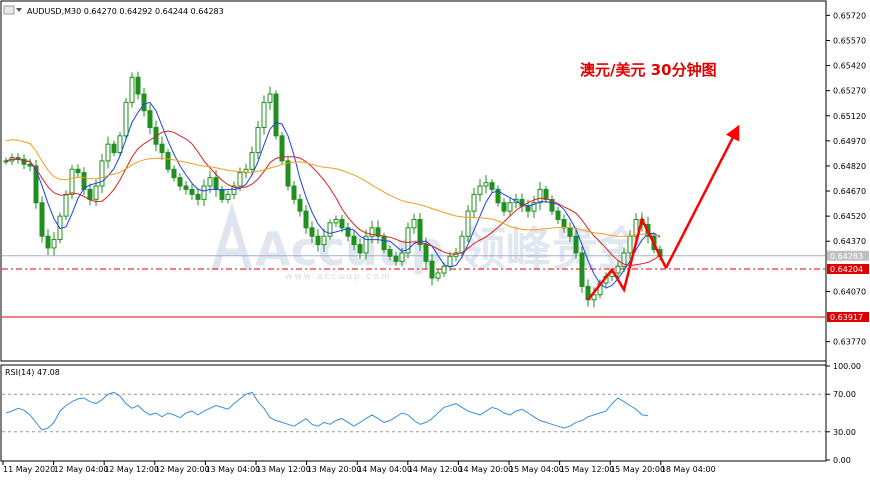 This screenshot has height=480, width=870. What do you see at coordinates (485, 469) in the screenshot?
I see `time-tick-label: 14 May 20:00` at bounding box center [485, 469].